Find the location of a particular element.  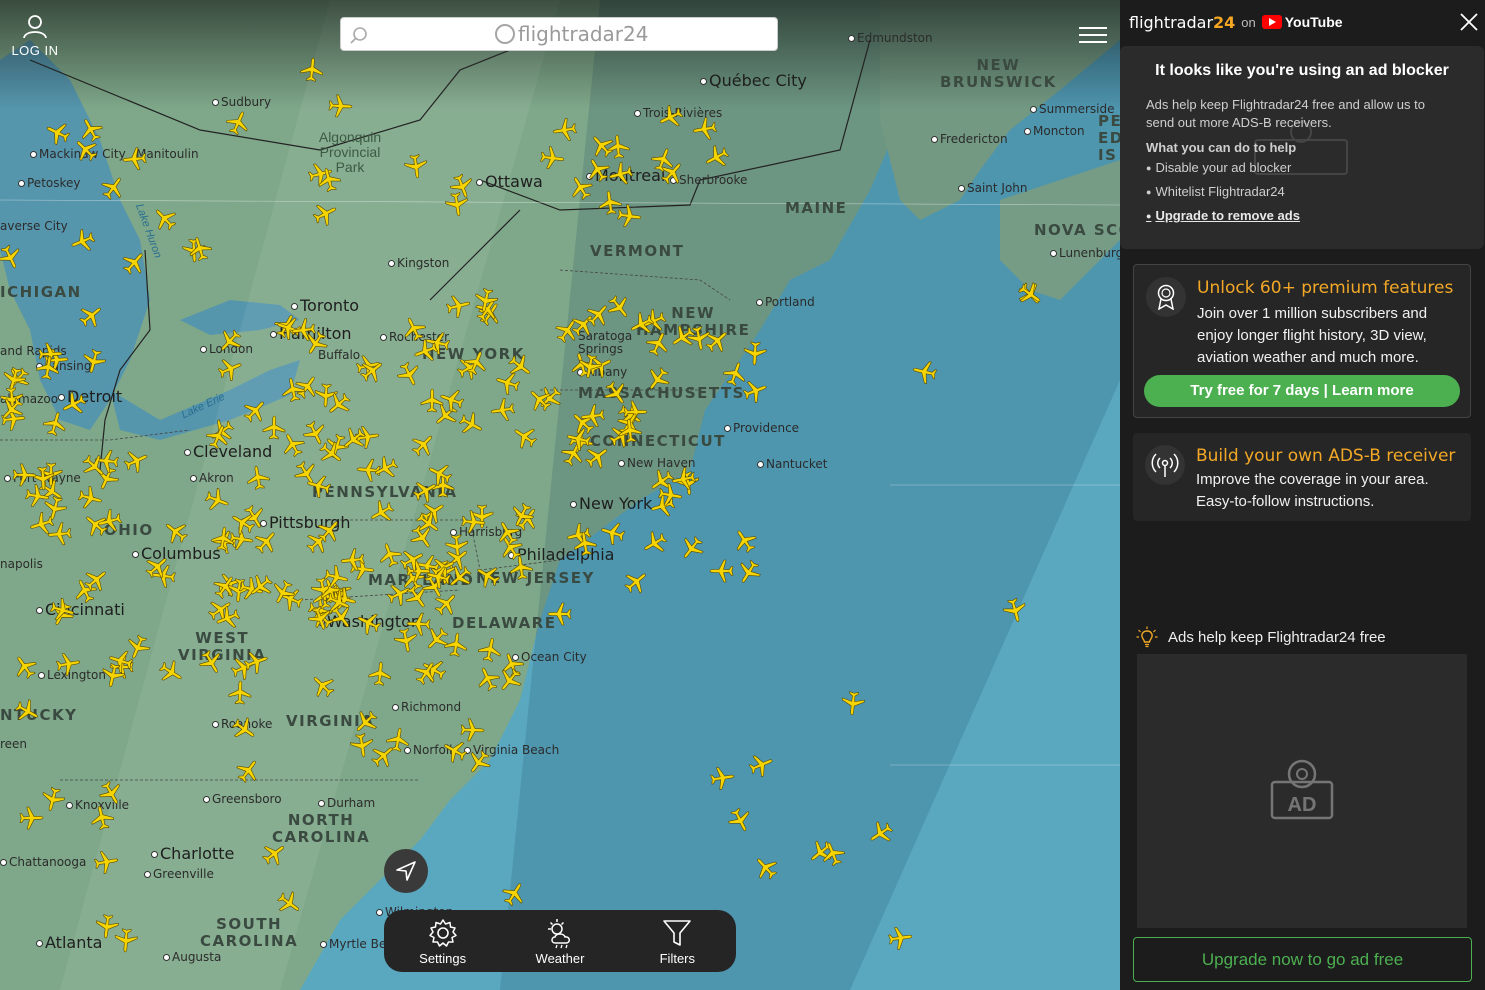

close-icon is located at coordinates (1469, 22).